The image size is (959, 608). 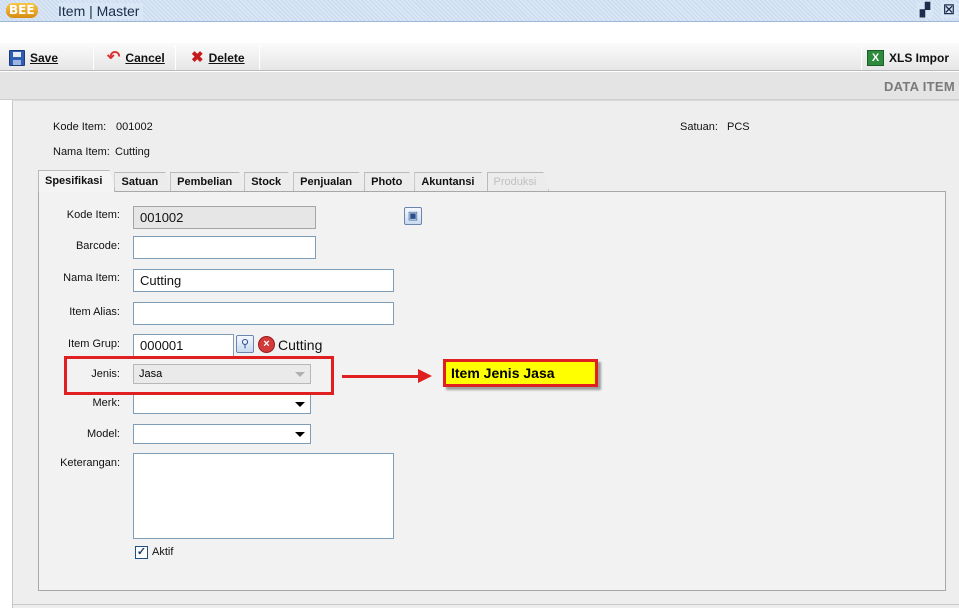 I want to click on section-header: DATA ITEM, so click(x=479, y=86).